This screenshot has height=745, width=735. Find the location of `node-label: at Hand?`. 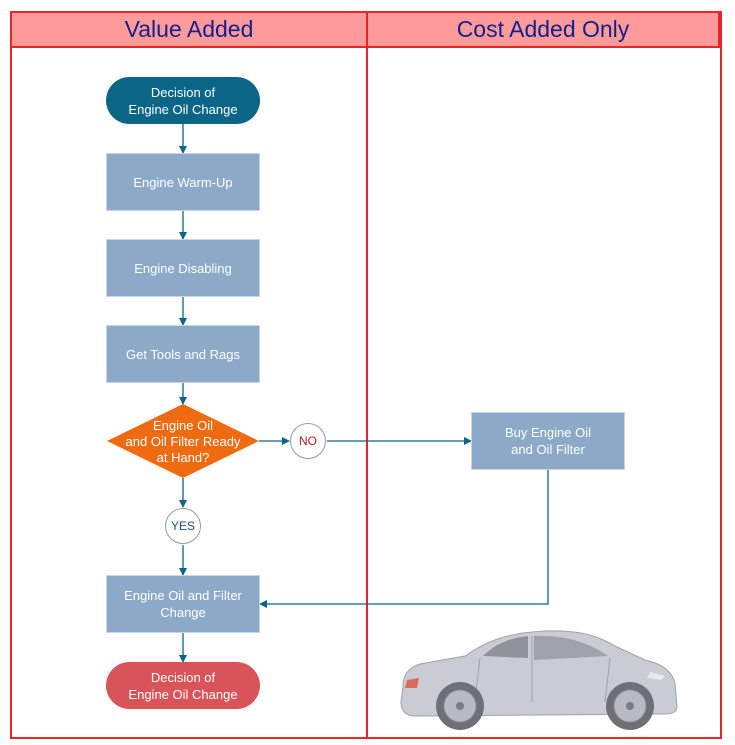

node-label: at Hand? is located at coordinates (183, 457).